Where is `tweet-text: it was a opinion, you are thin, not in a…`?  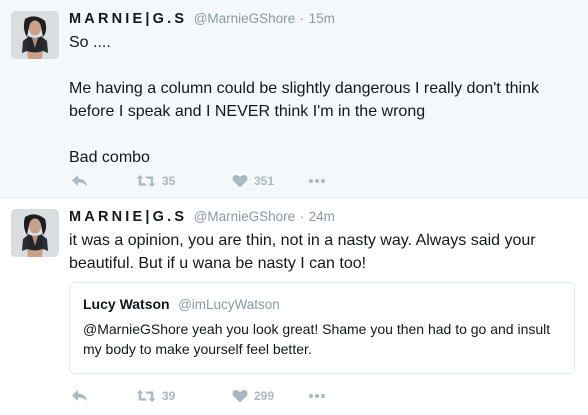 tweet-text: it was a opinion, you are thin, not in a… is located at coordinates (305, 252).